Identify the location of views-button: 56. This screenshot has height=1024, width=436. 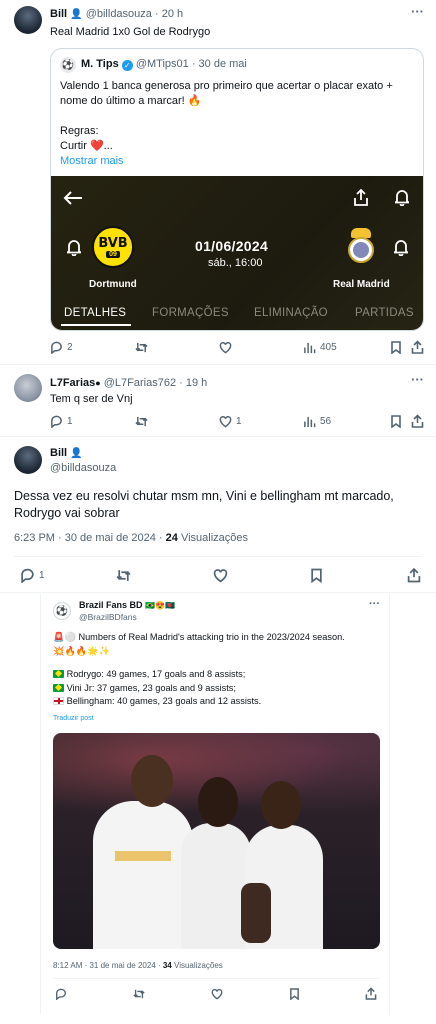
(317, 421).